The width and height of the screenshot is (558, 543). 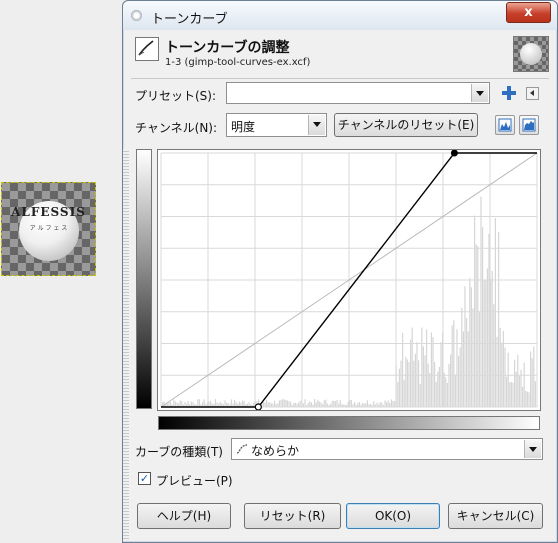 I want to click on linear-histogram-button, so click(x=505, y=125).